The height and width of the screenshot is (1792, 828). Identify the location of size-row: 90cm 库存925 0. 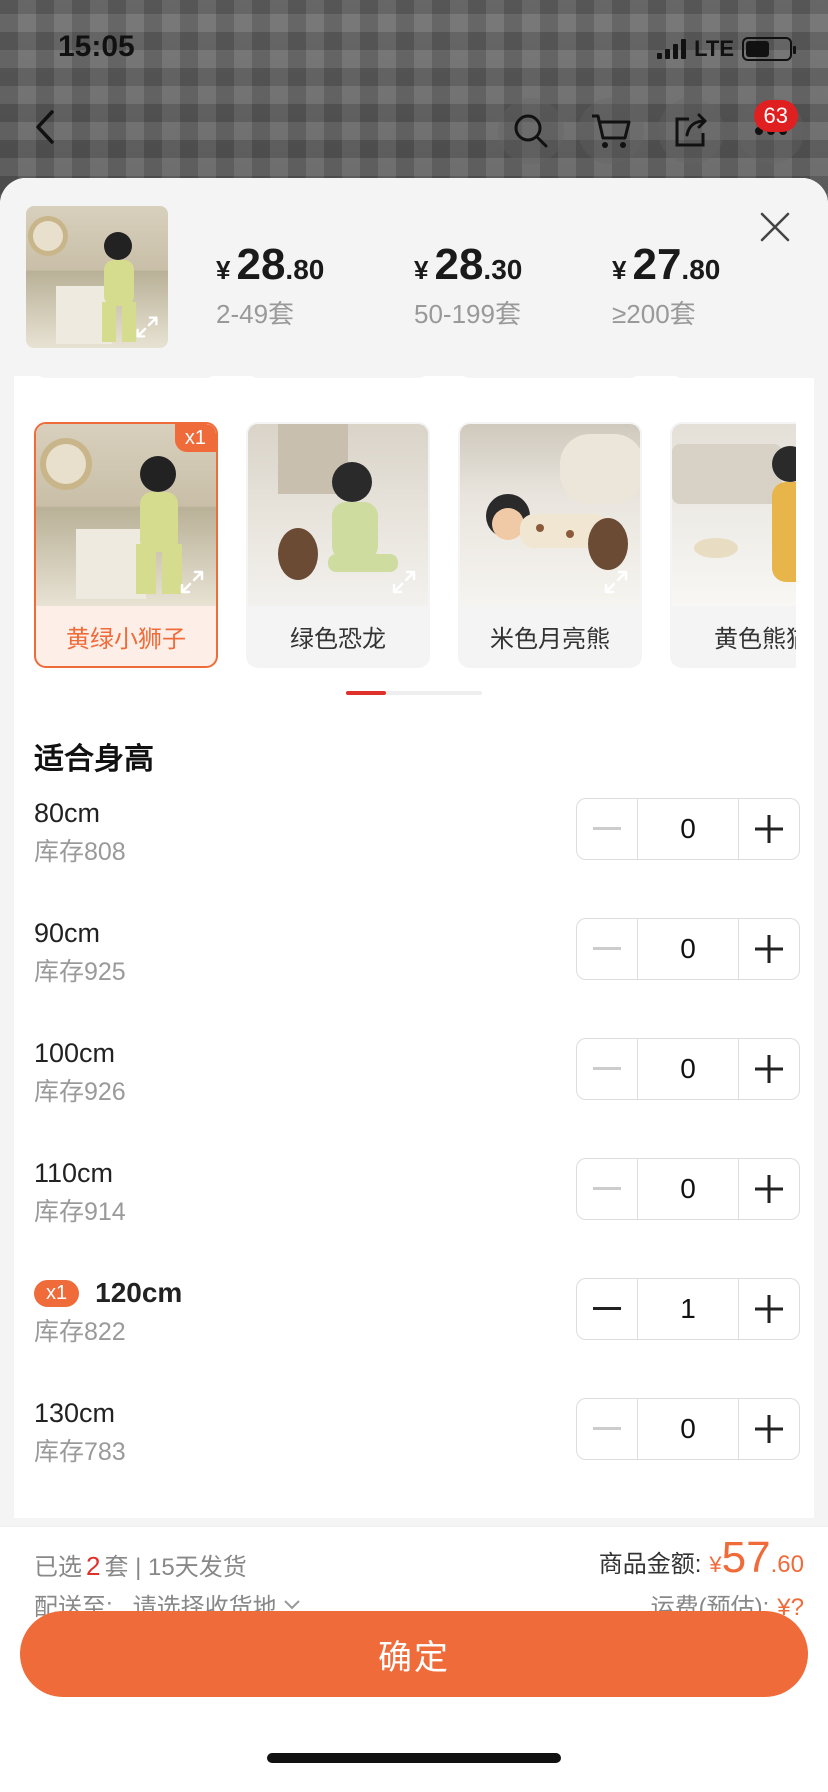
(417, 966).